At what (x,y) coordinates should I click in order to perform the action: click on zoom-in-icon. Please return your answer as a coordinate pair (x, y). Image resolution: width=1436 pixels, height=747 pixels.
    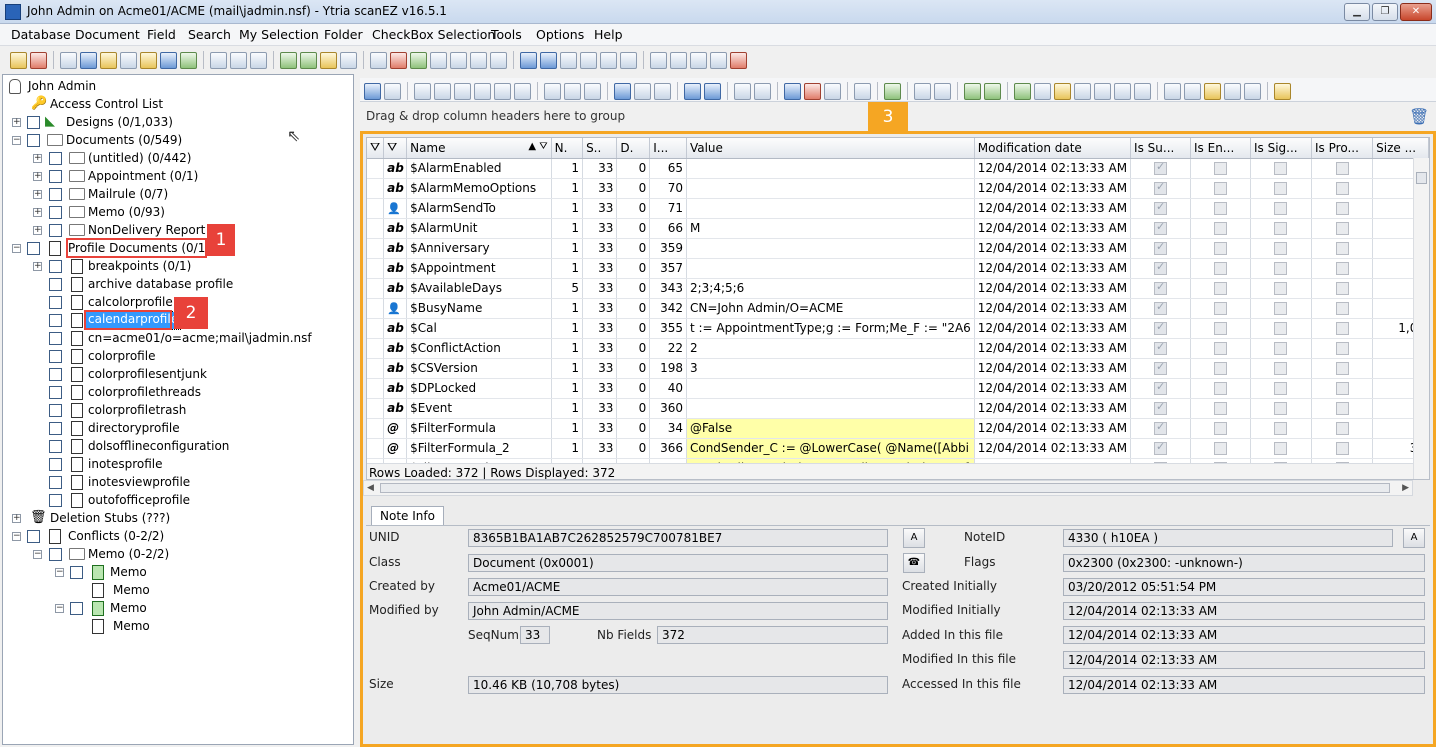
    Looking at the image, I should click on (792, 91).